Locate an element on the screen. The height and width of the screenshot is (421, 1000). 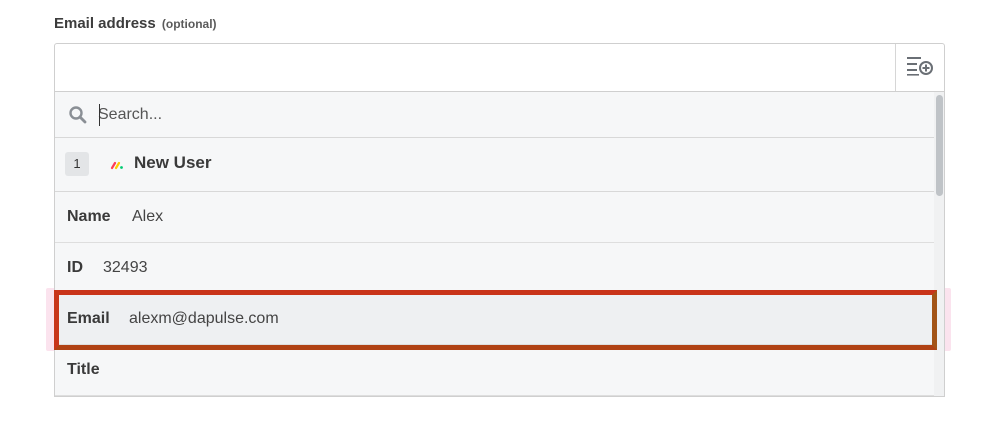
field-key: ID is located at coordinates (75, 267).